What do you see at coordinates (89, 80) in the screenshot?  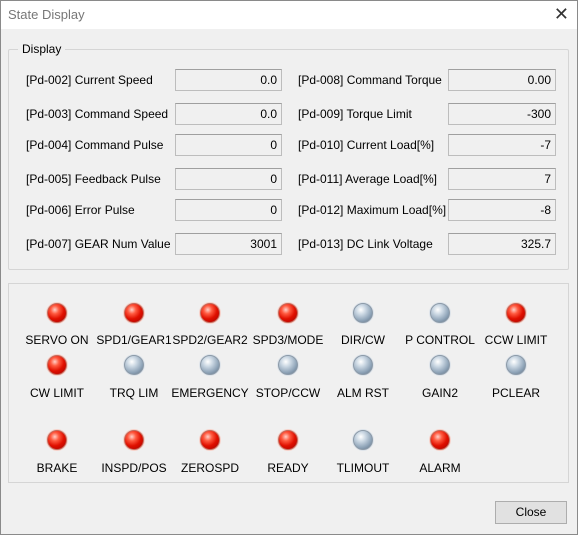 I see `param-label-pd002: [Pd-002] Current Speed` at bounding box center [89, 80].